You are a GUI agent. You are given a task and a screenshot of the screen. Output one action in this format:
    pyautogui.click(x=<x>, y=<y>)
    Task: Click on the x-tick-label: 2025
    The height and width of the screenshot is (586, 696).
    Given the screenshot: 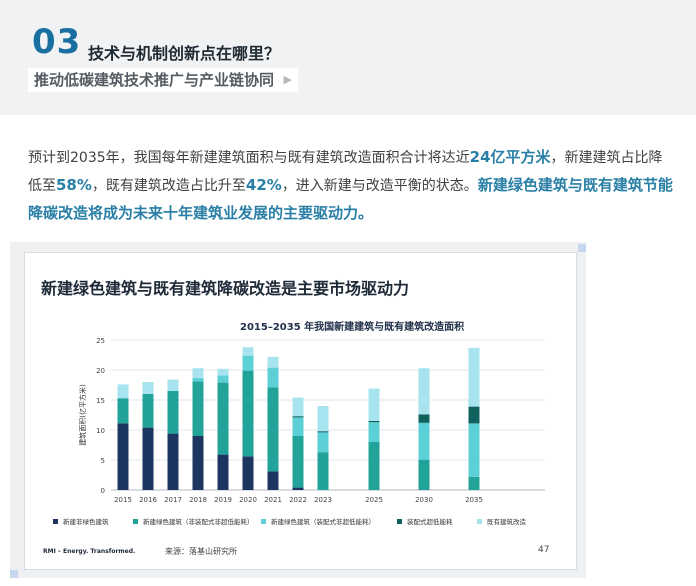 What is the action you would take?
    pyautogui.click(x=374, y=500)
    